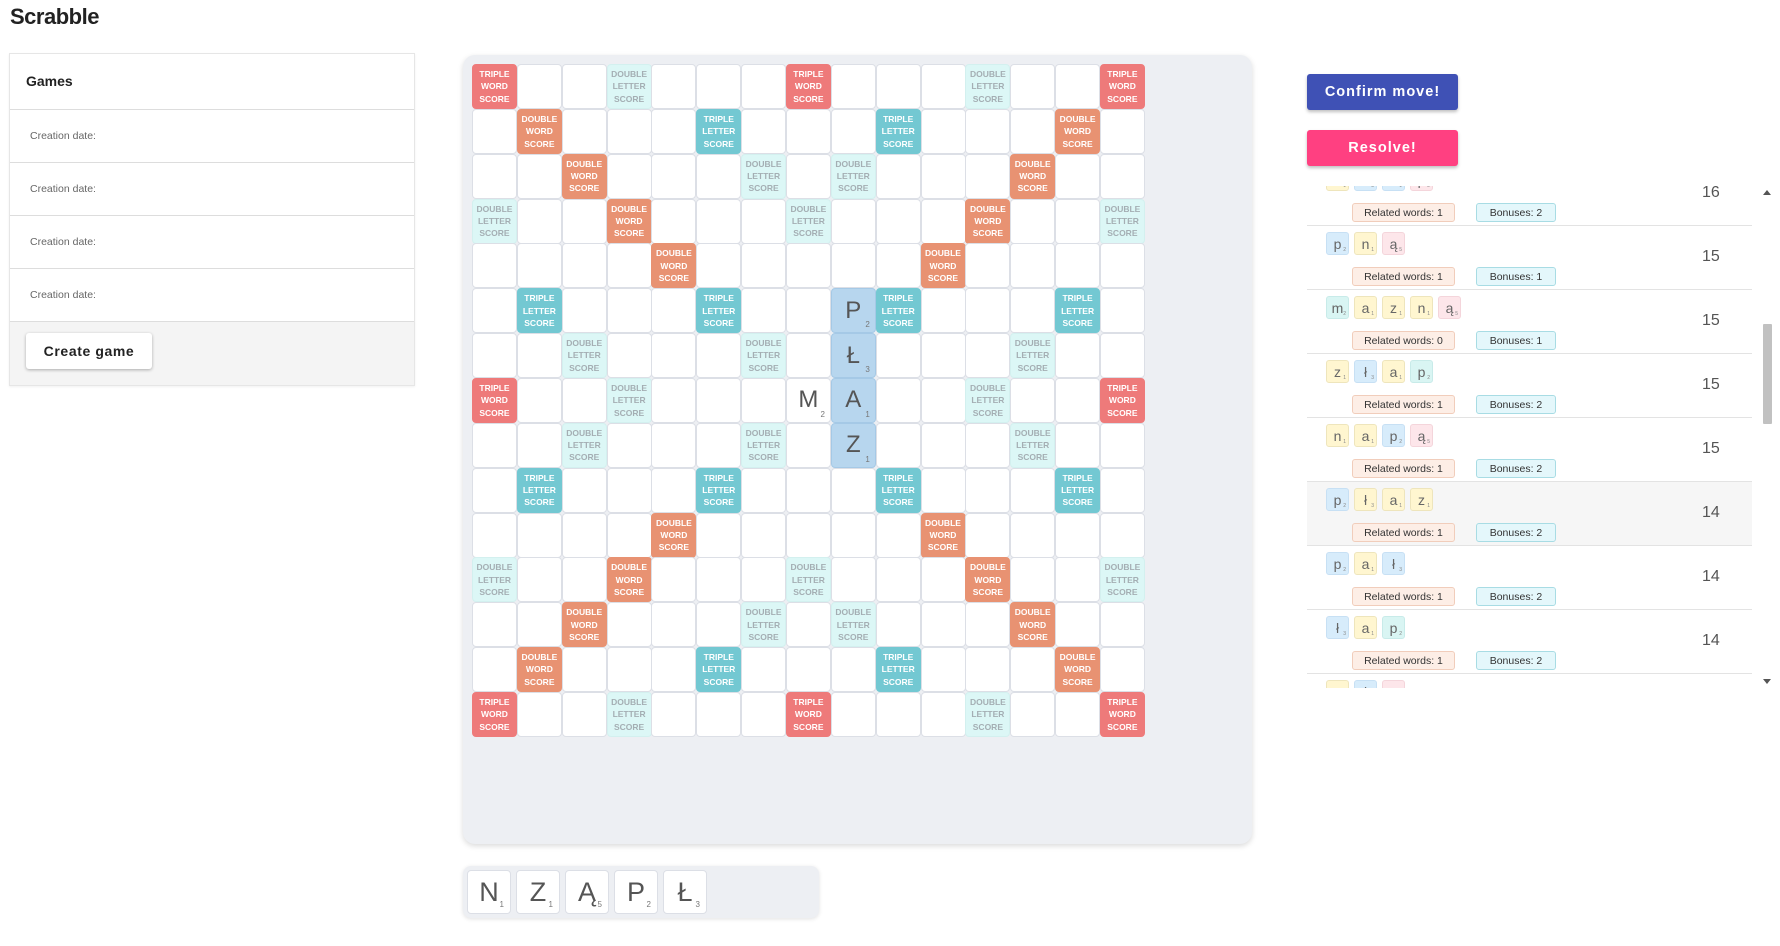 This screenshot has height=946, width=1780. Describe the element at coordinates (489, 892) in the screenshot. I see `rack-tile: N1` at that location.